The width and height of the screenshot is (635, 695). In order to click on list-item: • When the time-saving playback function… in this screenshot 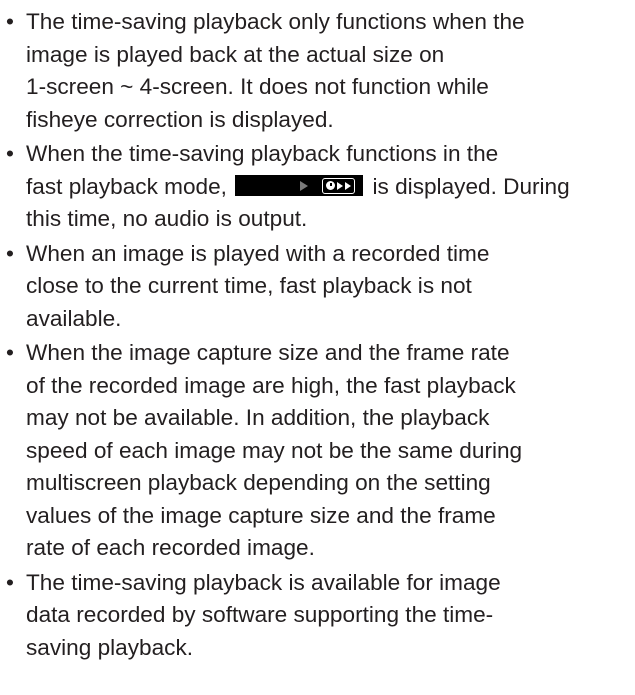, I will do `click(315, 187)`.